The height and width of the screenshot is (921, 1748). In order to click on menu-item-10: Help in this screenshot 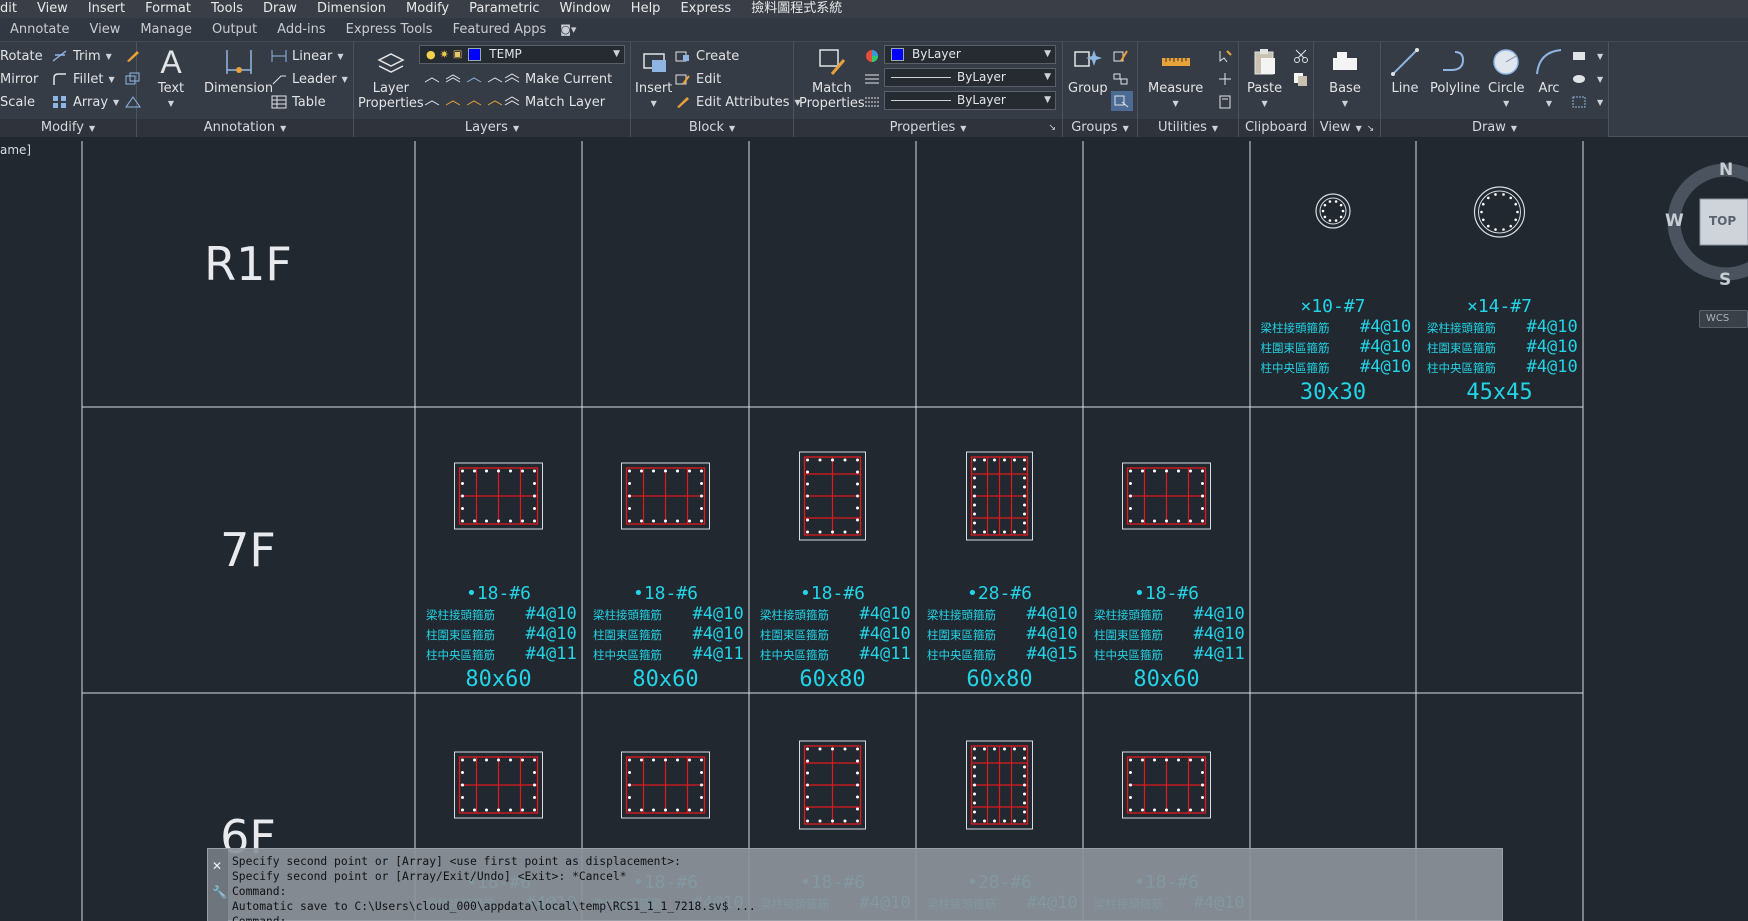, I will do `click(646, 9)`.